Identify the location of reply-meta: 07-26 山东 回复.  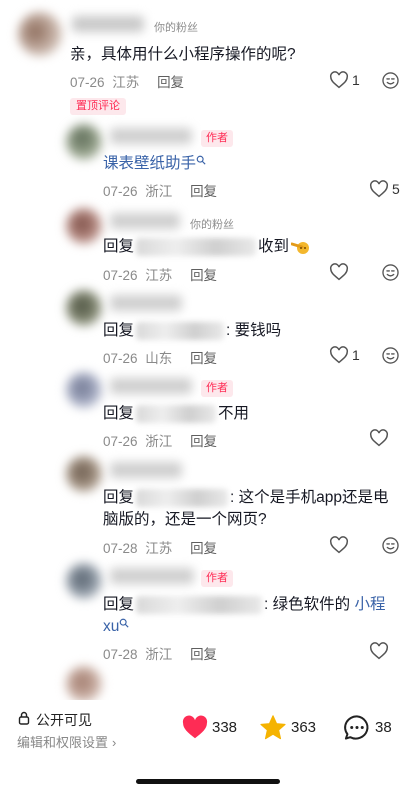
(160, 357).